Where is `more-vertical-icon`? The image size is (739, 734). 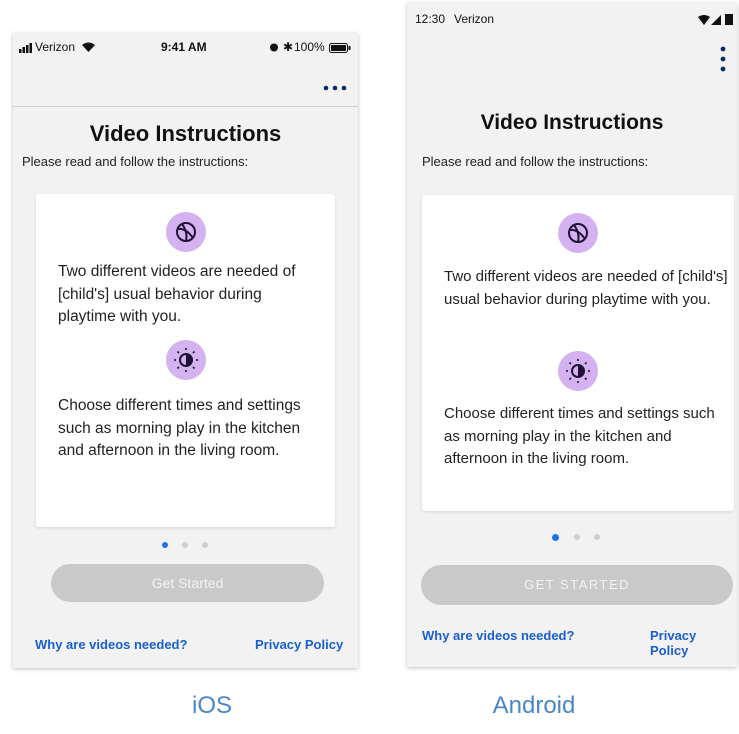
more-vertical-icon is located at coordinates (723, 61).